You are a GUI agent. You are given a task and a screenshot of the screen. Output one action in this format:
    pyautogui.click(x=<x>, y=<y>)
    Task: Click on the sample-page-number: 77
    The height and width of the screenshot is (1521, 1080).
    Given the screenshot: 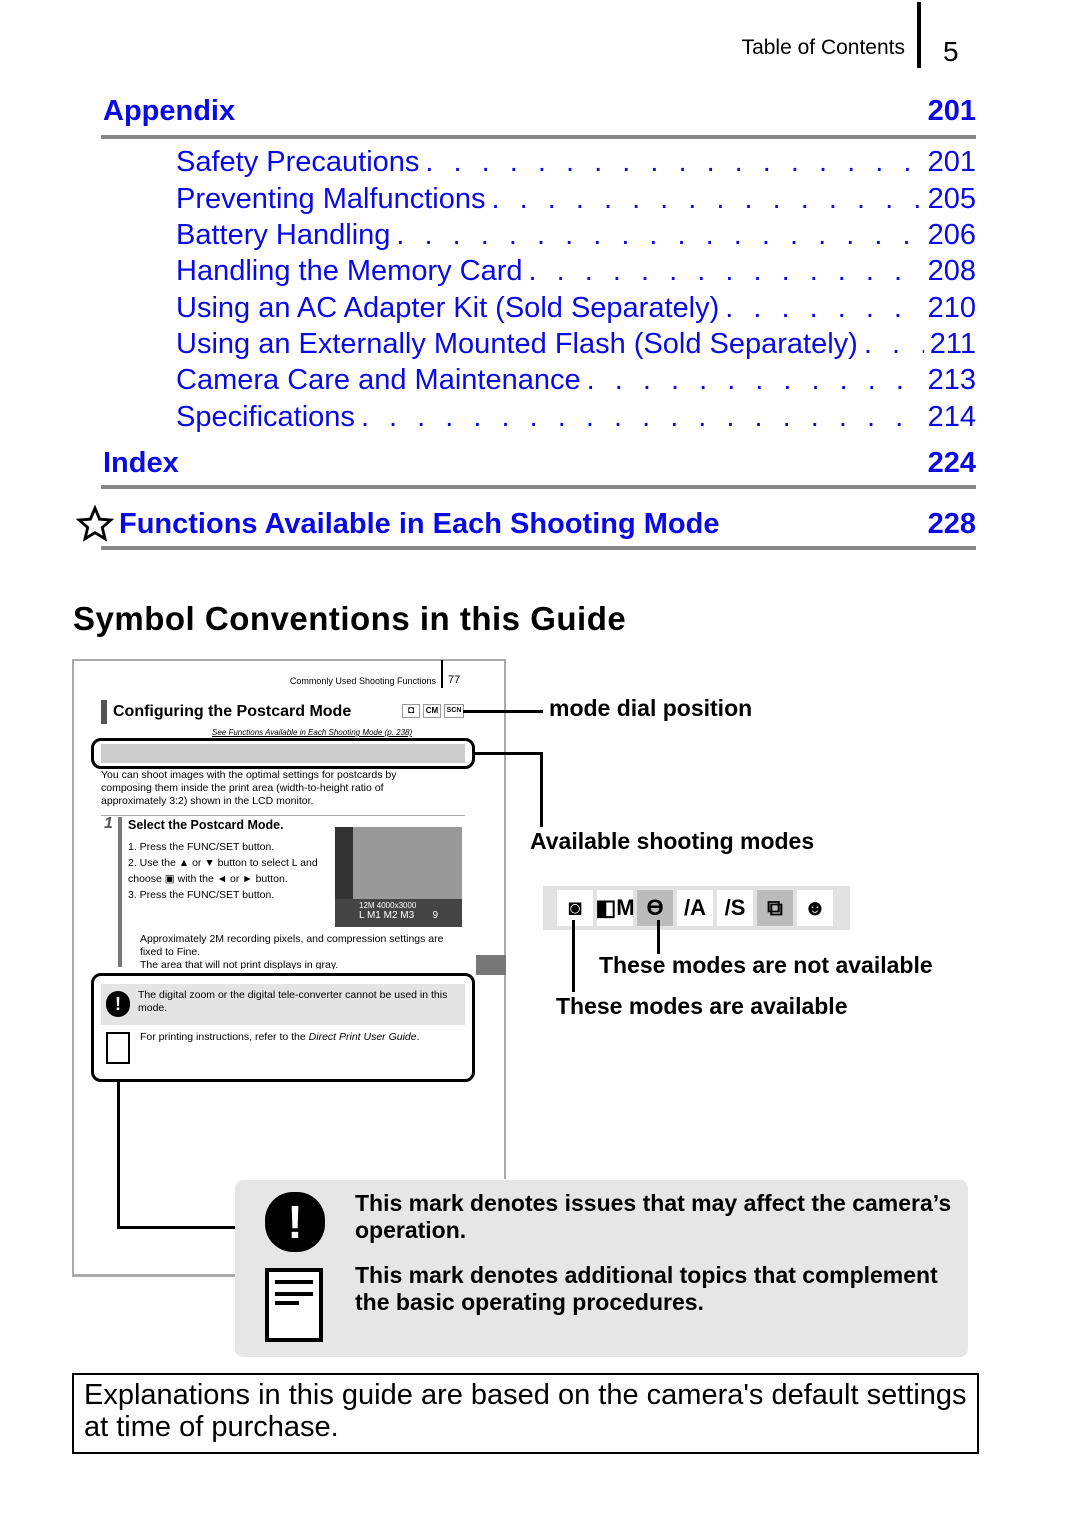 What is the action you would take?
    pyautogui.click(x=454, y=680)
    